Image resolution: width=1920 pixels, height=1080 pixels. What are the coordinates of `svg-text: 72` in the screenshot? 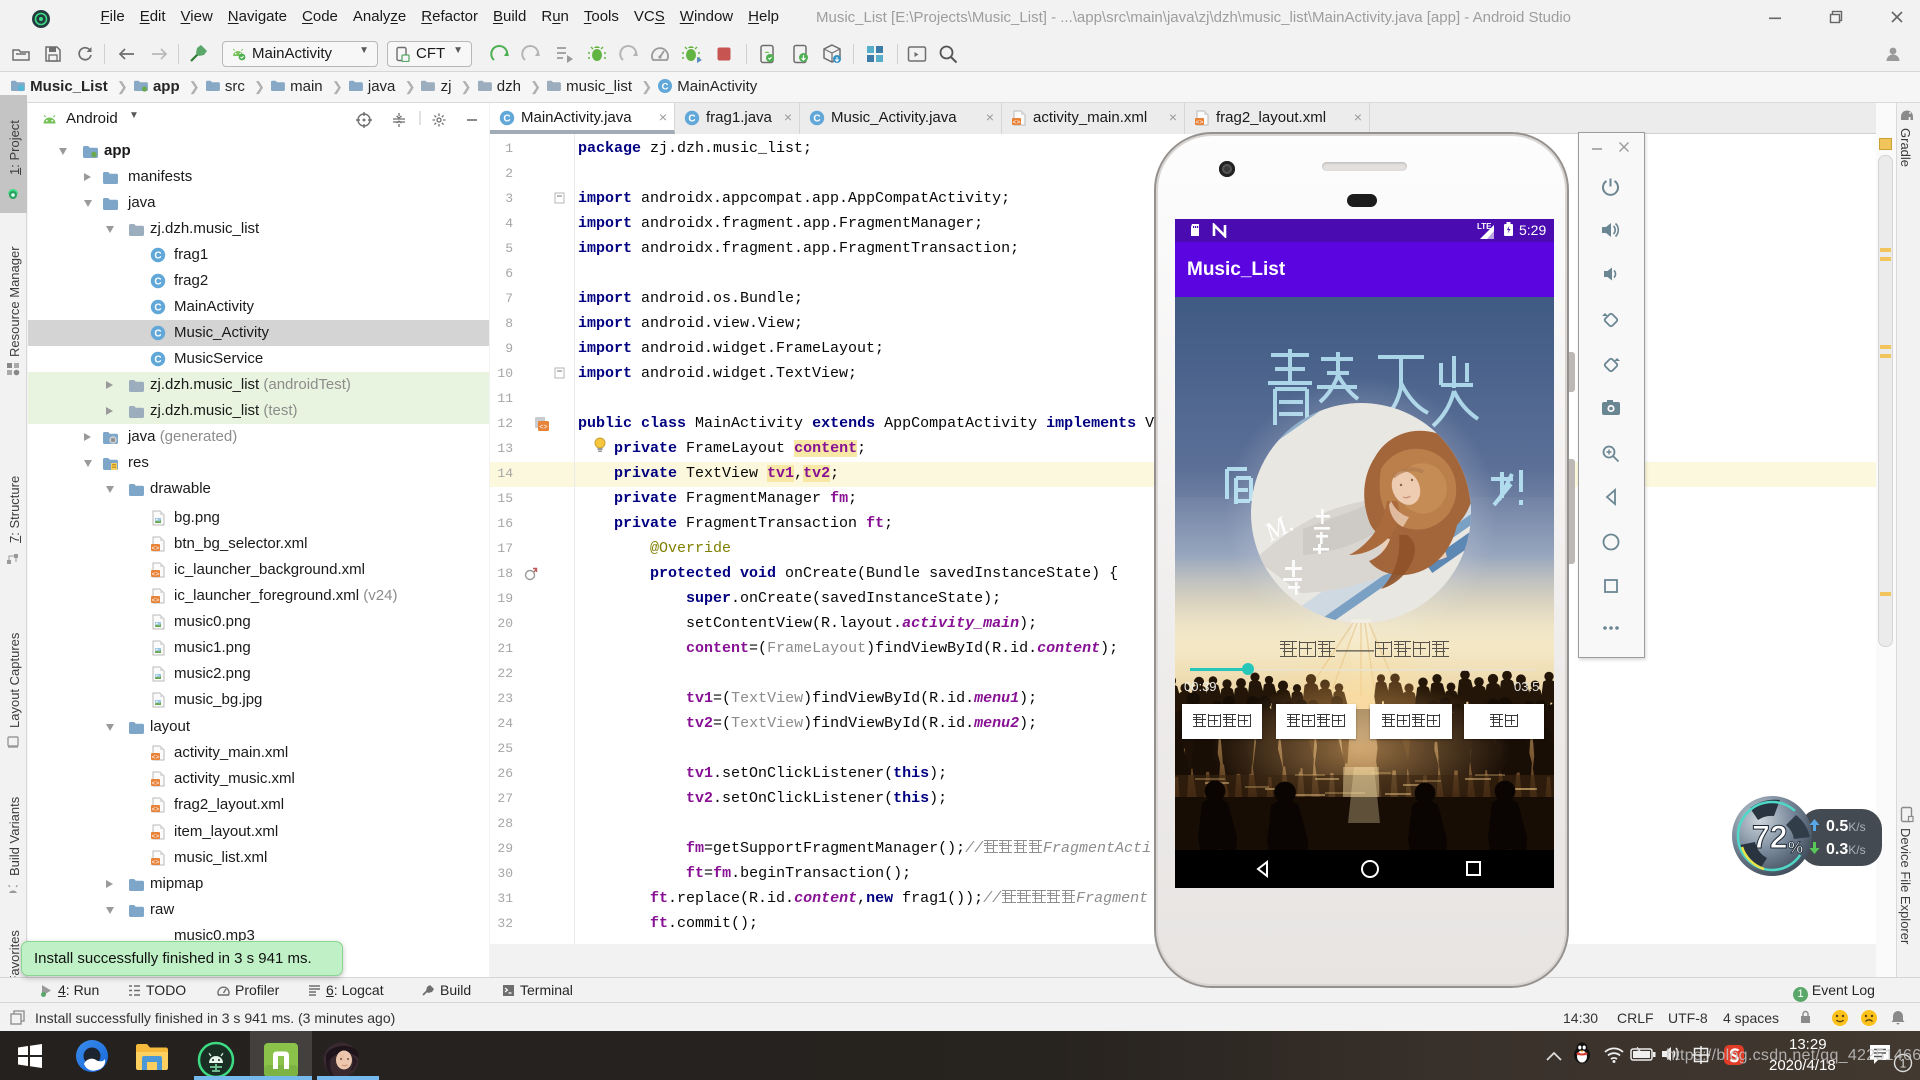 It's located at (1770, 837).